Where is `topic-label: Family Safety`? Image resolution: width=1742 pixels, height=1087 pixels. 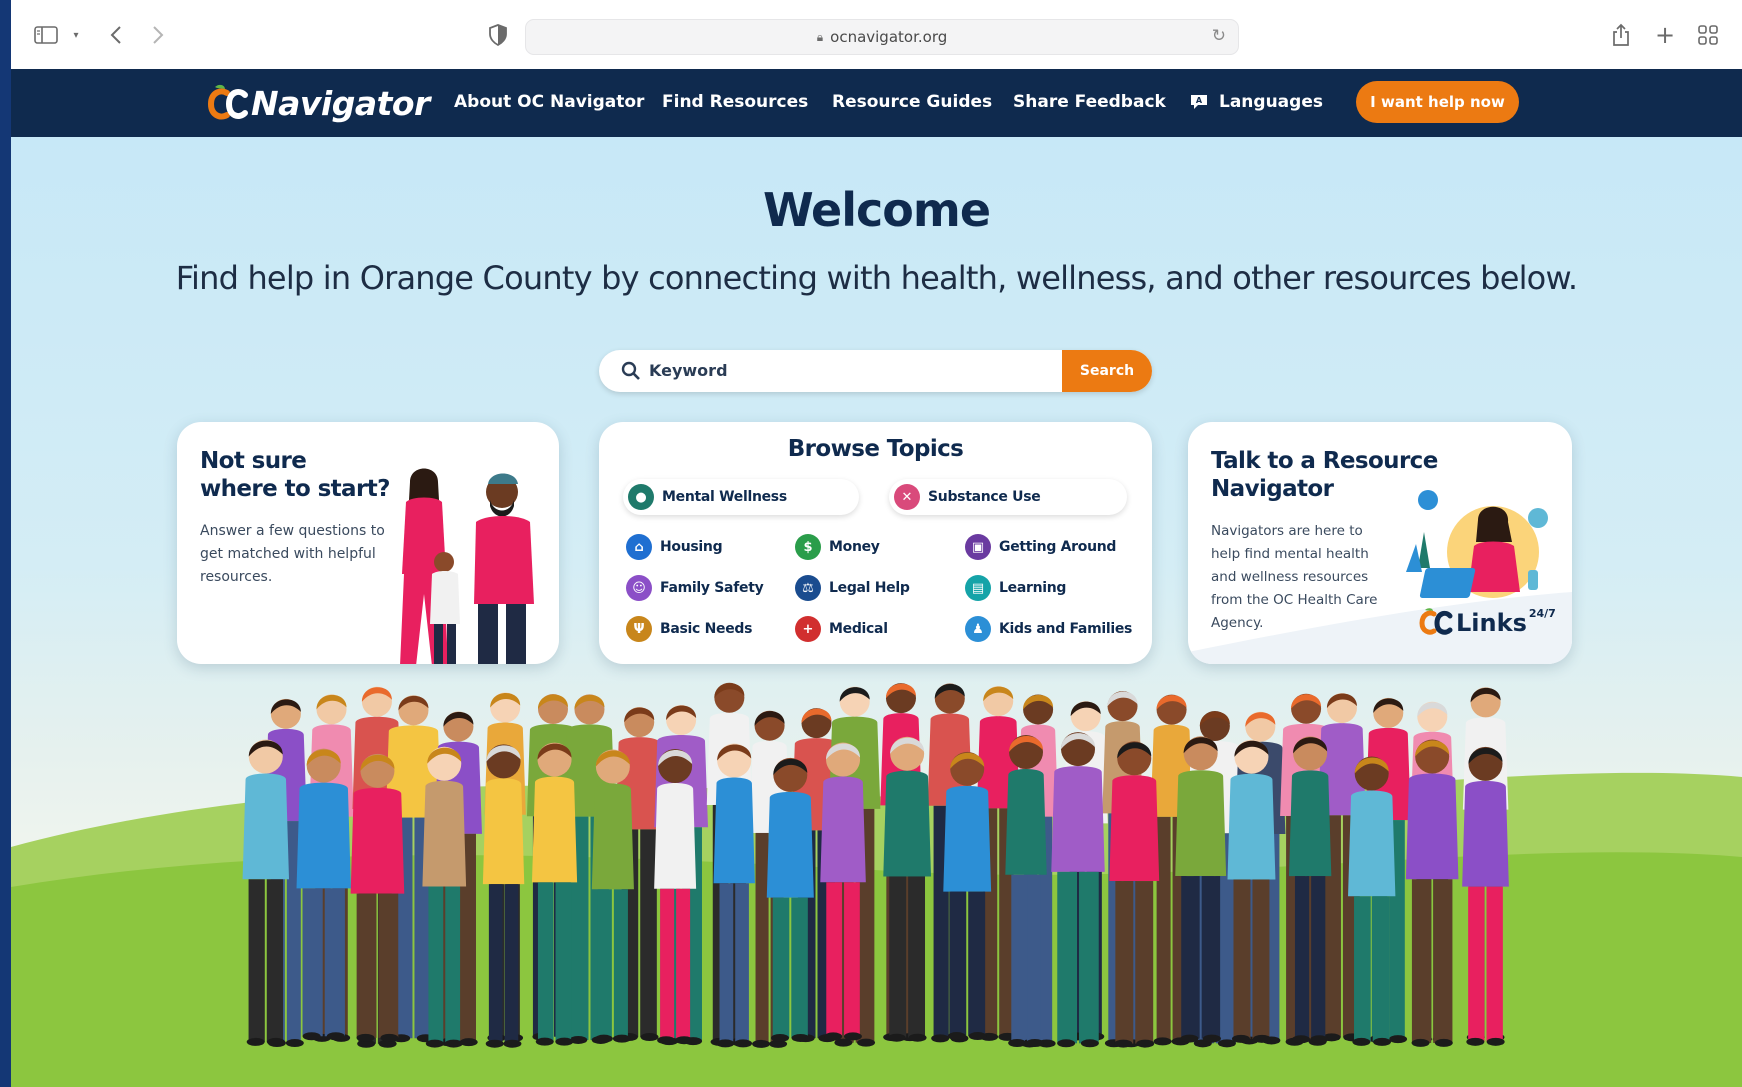 topic-label: Family Safety is located at coordinates (712, 588).